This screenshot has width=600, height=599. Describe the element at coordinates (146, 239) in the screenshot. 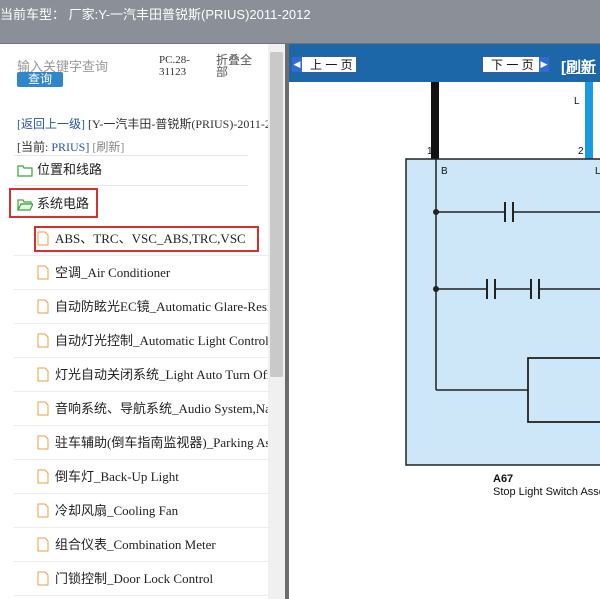

I see `item-highlight` at that location.